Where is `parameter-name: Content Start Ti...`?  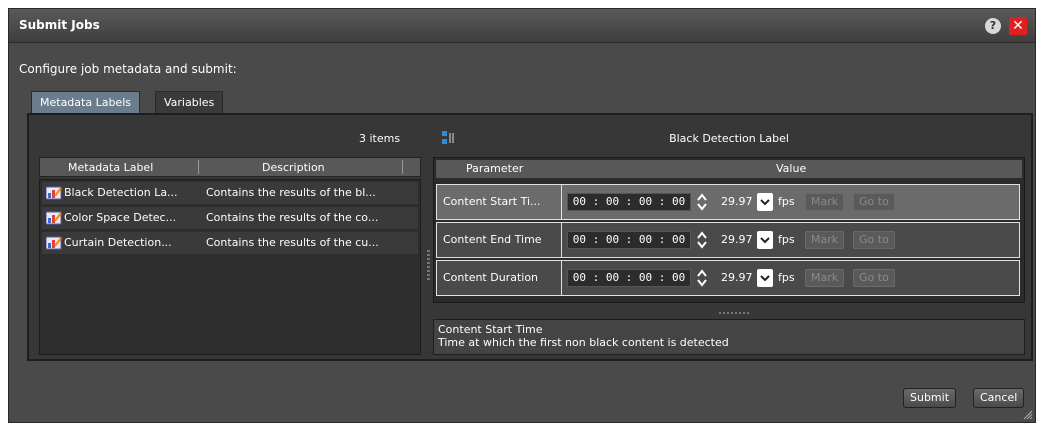 parameter-name: Content Start Ti... is located at coordinates (492, 201).